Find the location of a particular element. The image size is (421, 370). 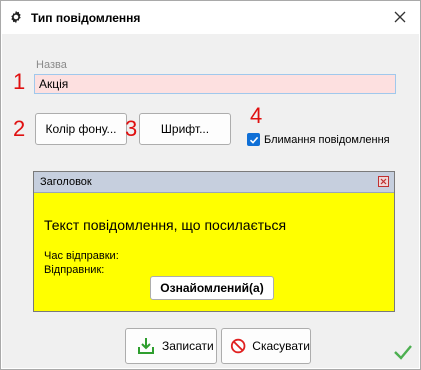

acknowledged-button: Ознайомлений(а) is located at coordinates (212, 288).